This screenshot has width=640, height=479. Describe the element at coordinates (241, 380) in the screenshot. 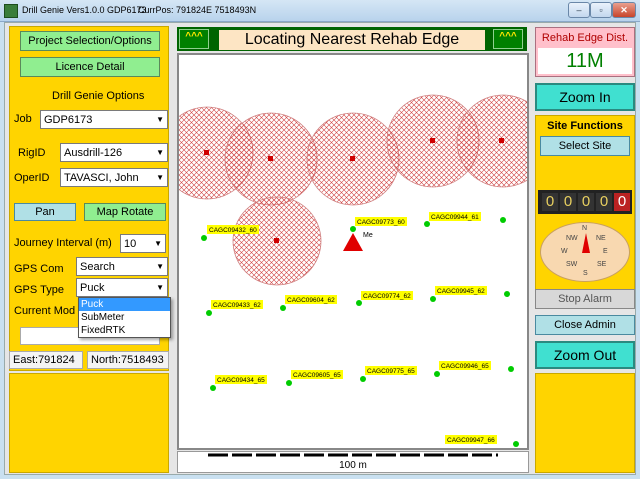

I see `point-label: CAGC09434_65` at that location.